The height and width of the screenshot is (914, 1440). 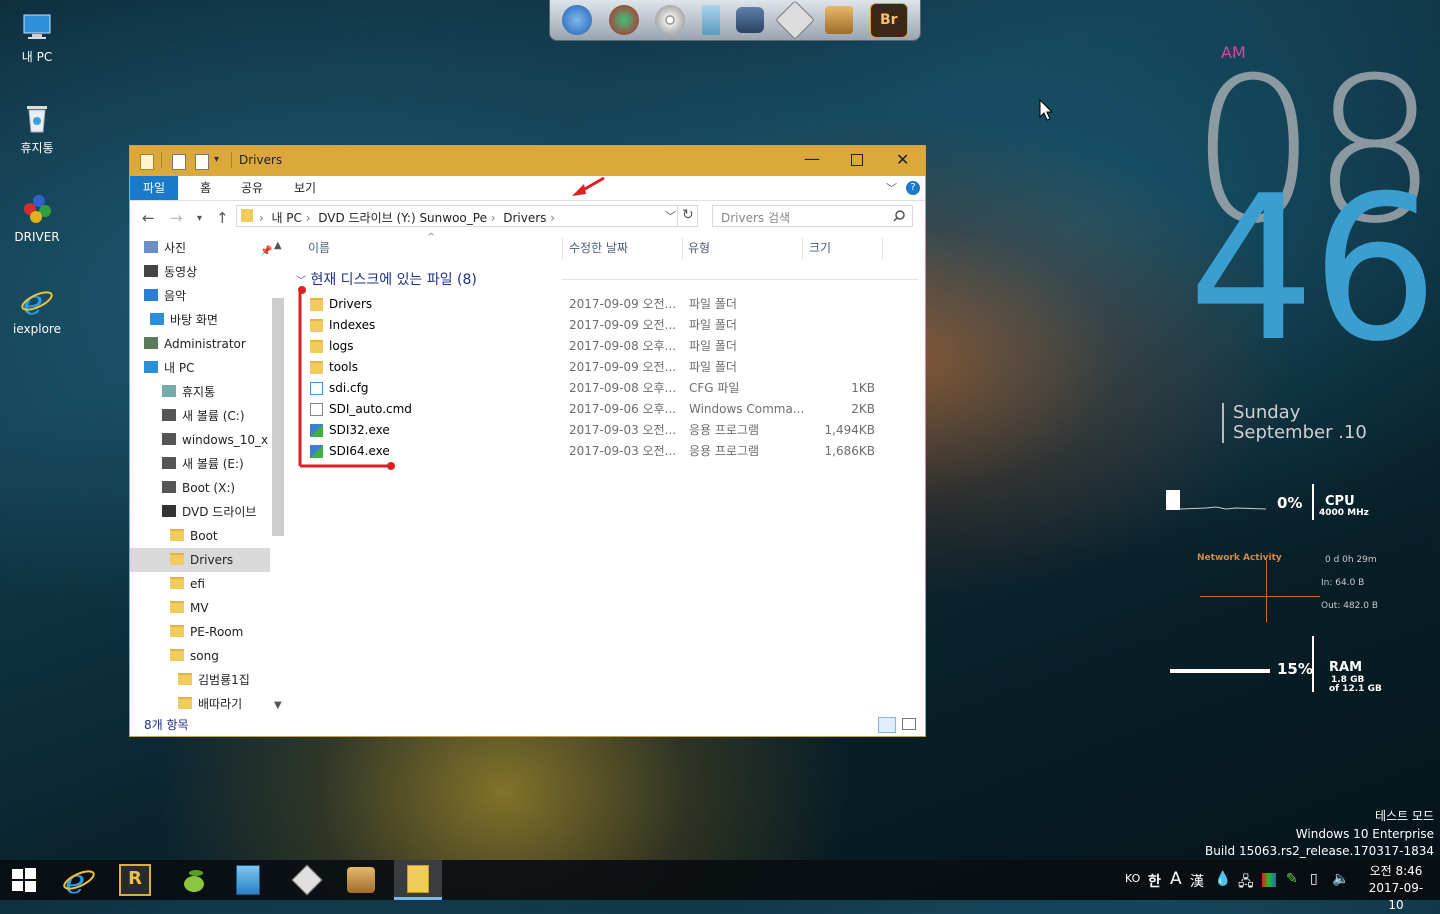 What do you see at coordinates (170, 272) in the screenshot?
I see `nav-item: 동영상` at bounding box center [170, 272].